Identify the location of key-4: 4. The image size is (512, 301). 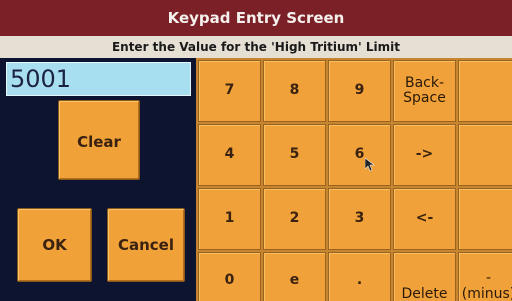
(229, 155).